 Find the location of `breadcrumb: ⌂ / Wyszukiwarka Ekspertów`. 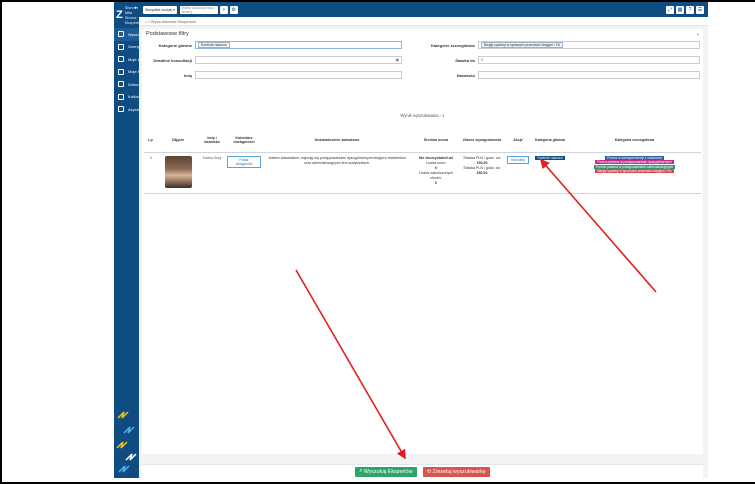

breadcrumb: ⌂ / Wyszukiwarka Ekspertów is located at coordinates (423, 21).